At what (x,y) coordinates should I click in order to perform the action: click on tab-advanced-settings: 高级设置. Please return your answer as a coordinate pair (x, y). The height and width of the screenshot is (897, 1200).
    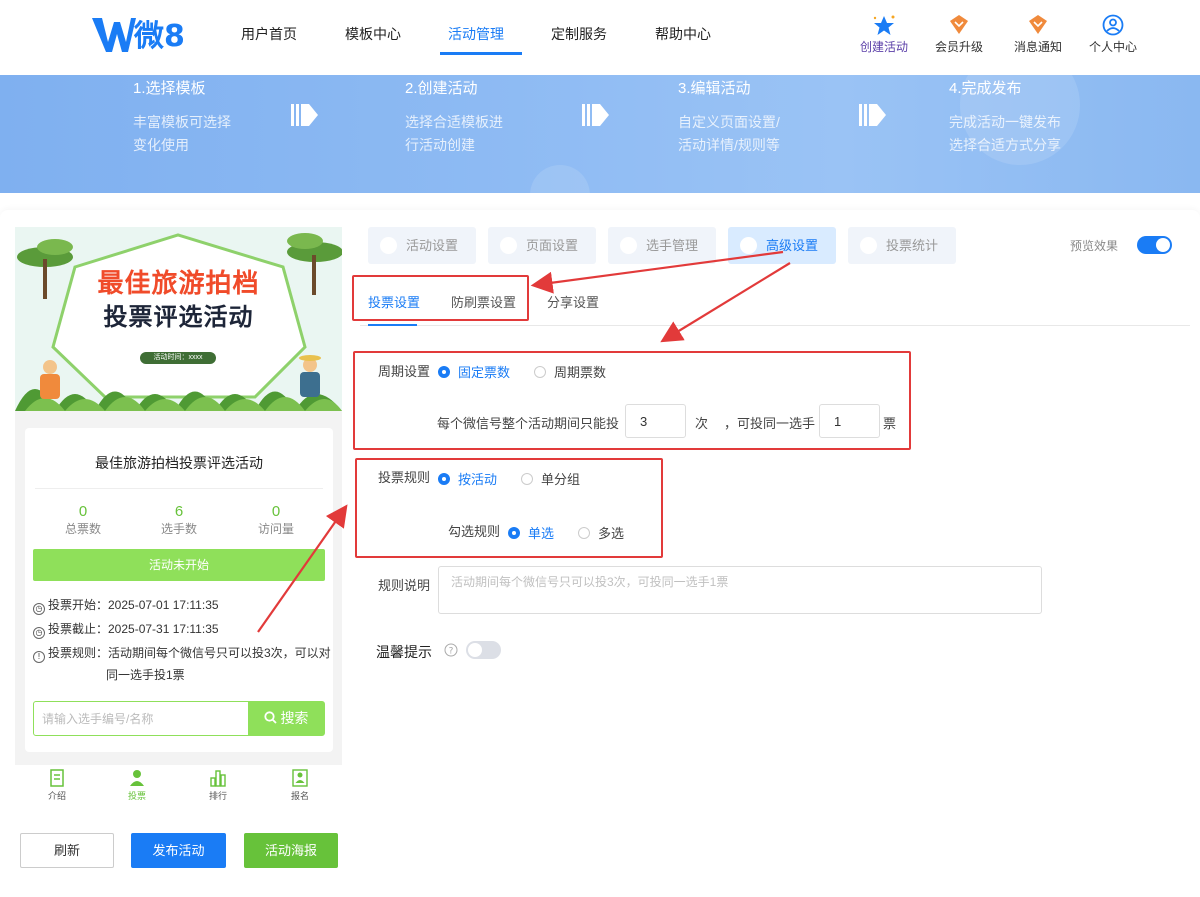
    Looking at the image, I should click on (782, 245).